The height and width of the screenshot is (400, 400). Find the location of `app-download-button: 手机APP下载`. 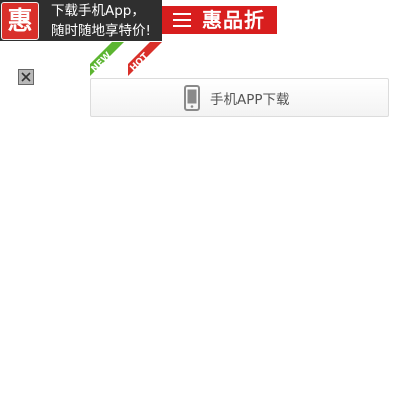

app-download-button: 手机APP下载 is located at coordinates (239, 97).